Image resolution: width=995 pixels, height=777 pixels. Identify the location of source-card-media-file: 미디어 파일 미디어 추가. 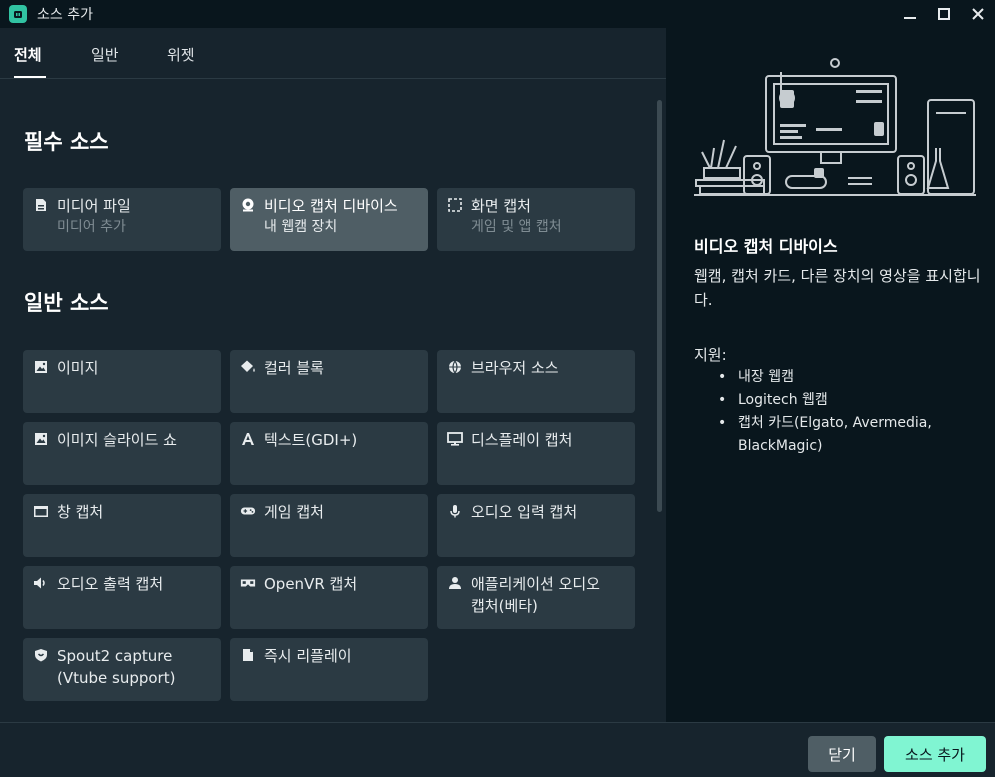
(122, 219).